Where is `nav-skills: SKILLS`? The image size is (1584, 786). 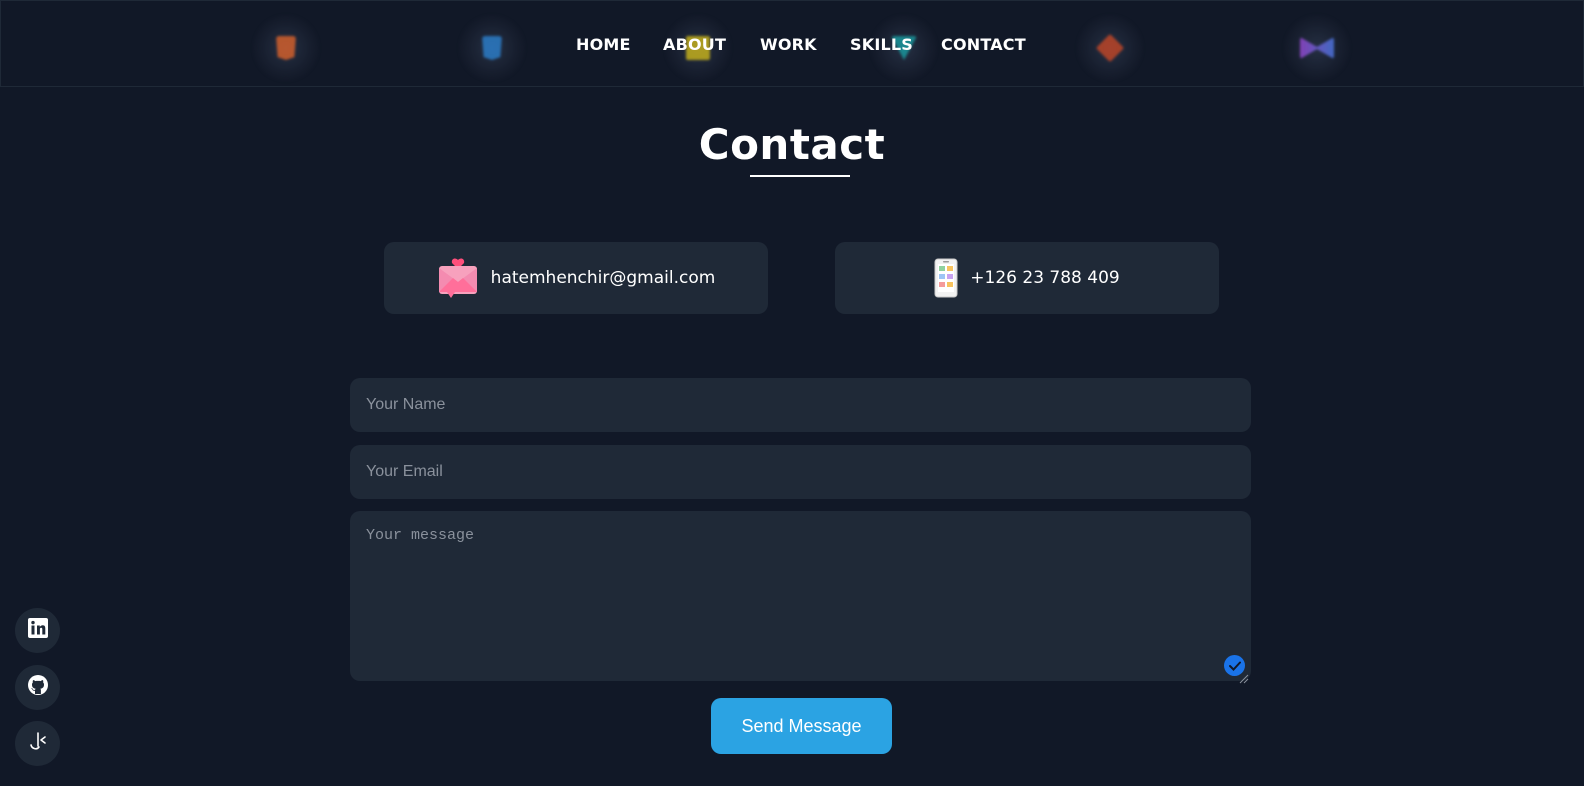
nav-skills: SKILLS is located at coordinates (881, 44).